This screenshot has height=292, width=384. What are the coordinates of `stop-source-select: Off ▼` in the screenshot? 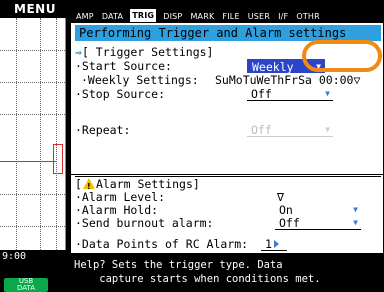 It's located at (290, 94).